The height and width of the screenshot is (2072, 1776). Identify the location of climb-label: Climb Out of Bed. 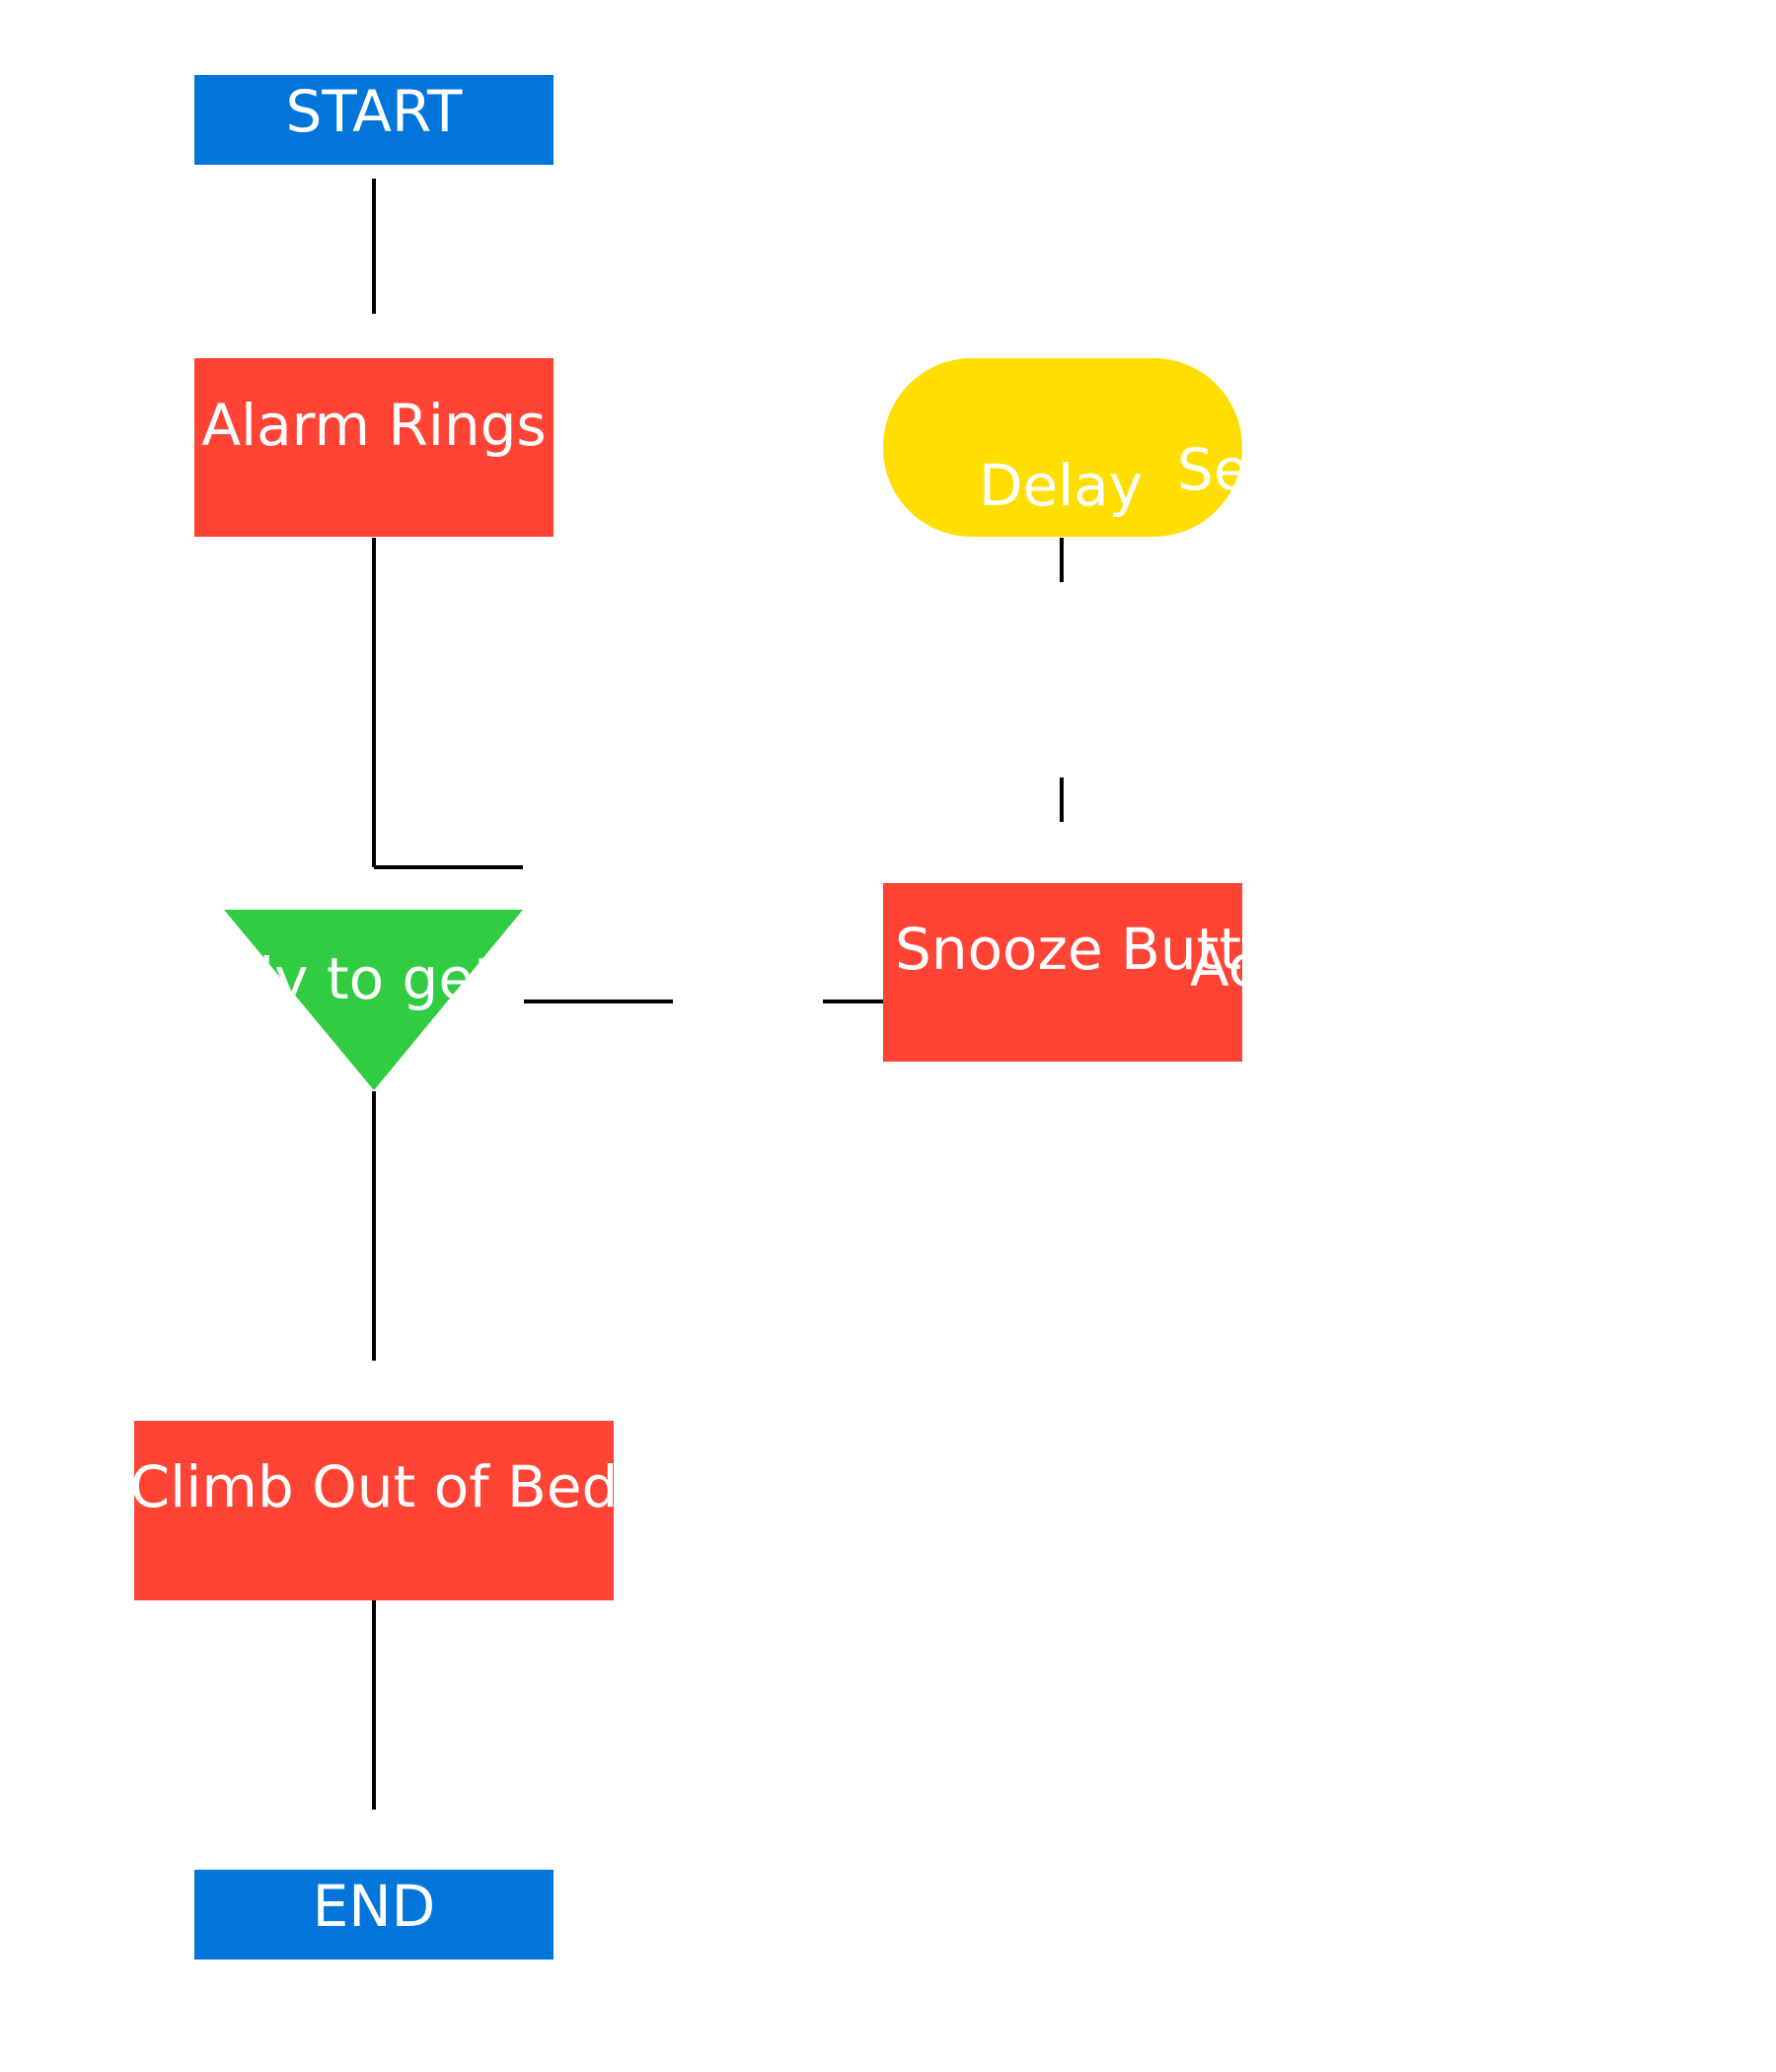
(375, 1487).